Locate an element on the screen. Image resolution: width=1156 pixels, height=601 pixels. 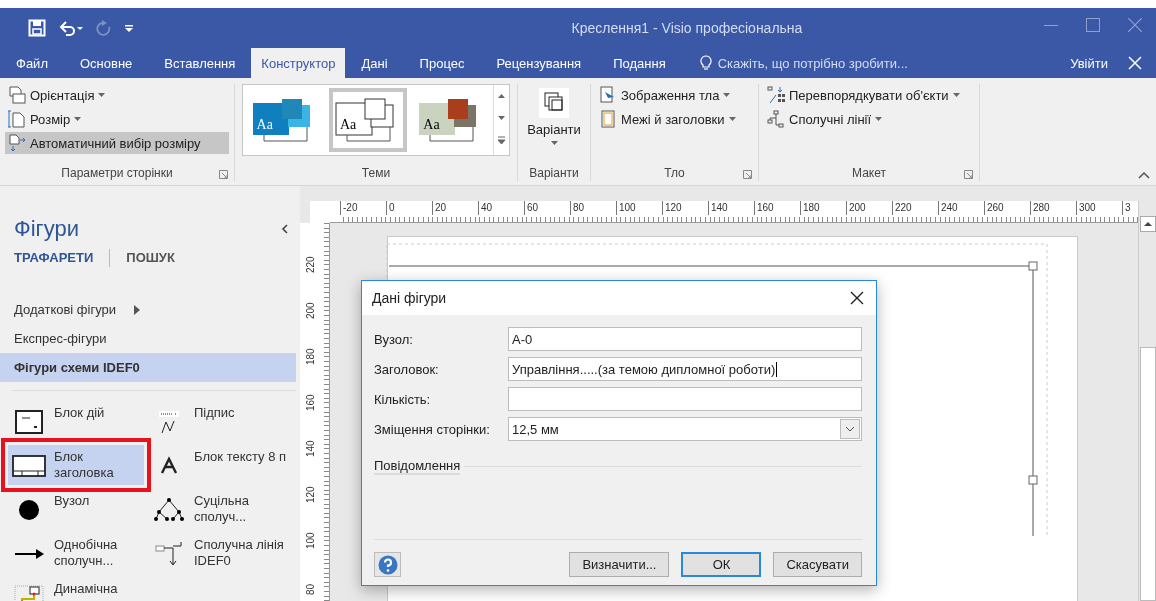
field-label: Зміщення сторінки: is located at coordinates (432, 429).